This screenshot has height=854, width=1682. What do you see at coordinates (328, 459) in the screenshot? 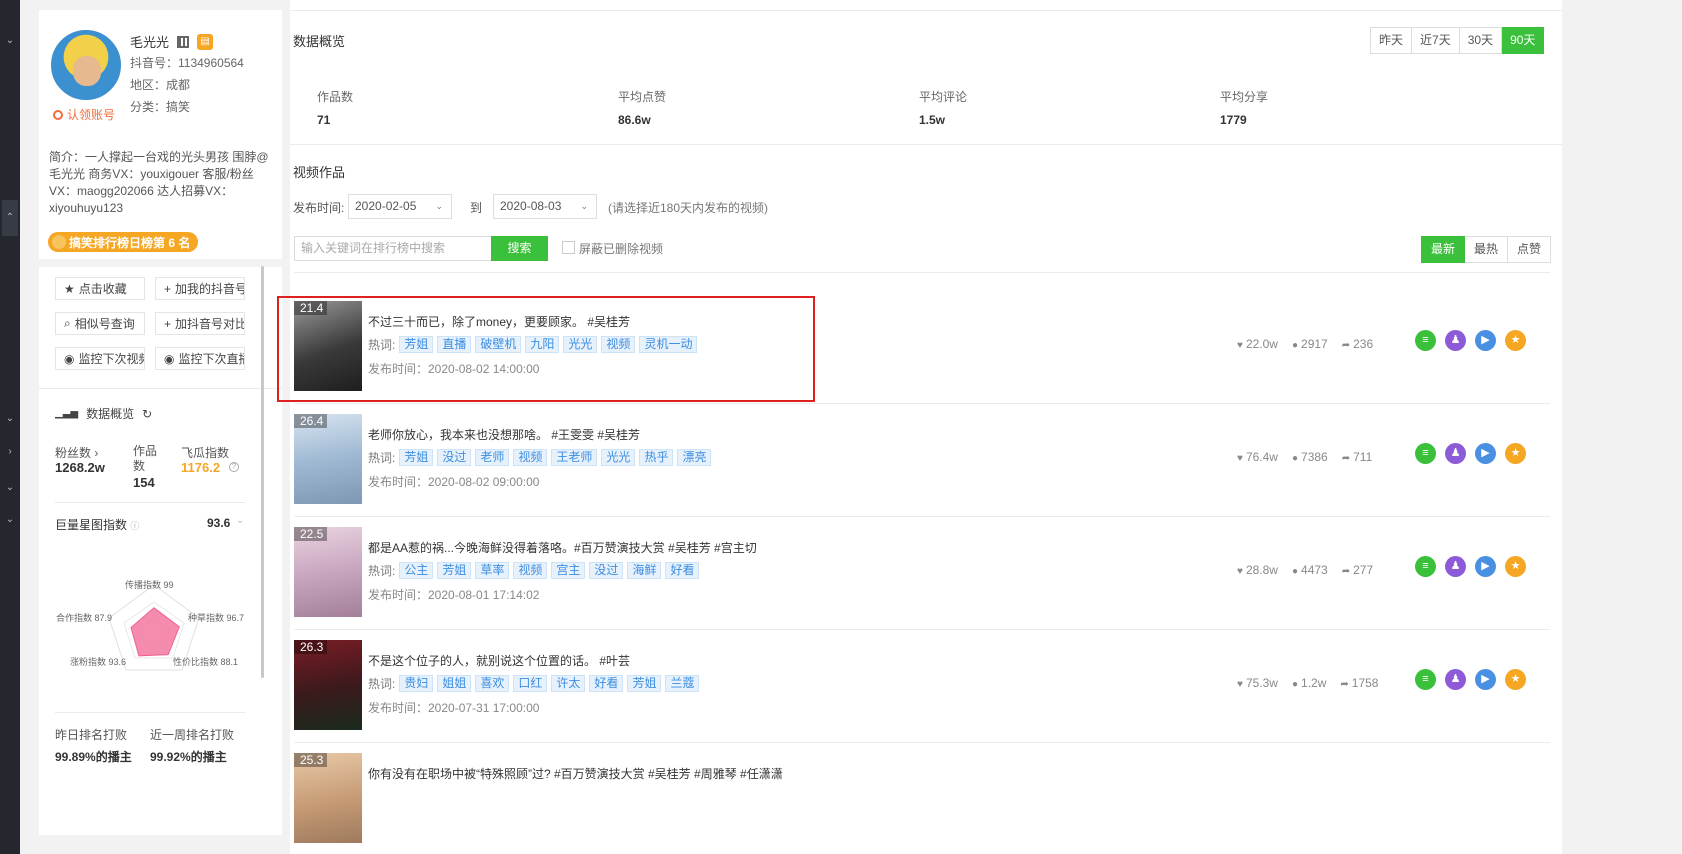
I see `video-thumbnail: 26.4` at bounding box center [328, 459].